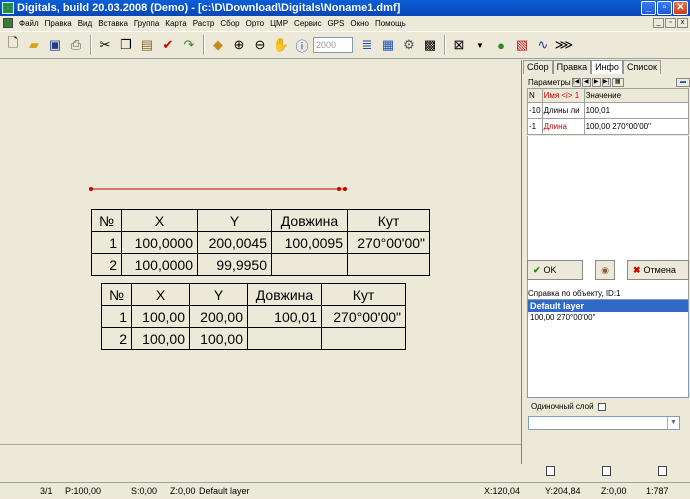 The image size is (690, 499). What do you see at coordinates (279, 23) in the screenshot?
I see `menu-dem: ЦМР` at bounding box center [279, 23].